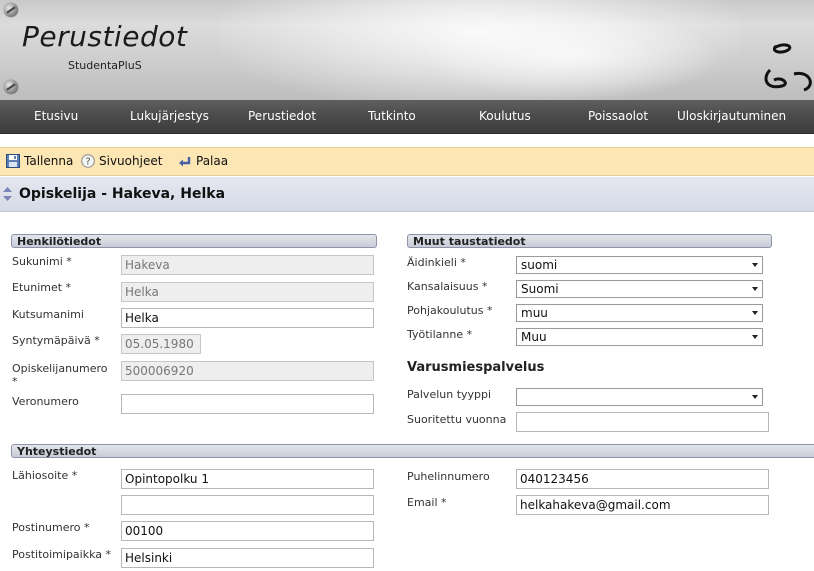  What do you see at coordinates (448, 476) in the screenshot?
I see `phone-label: Puhelinnumero` at bounding box center [448, 476].